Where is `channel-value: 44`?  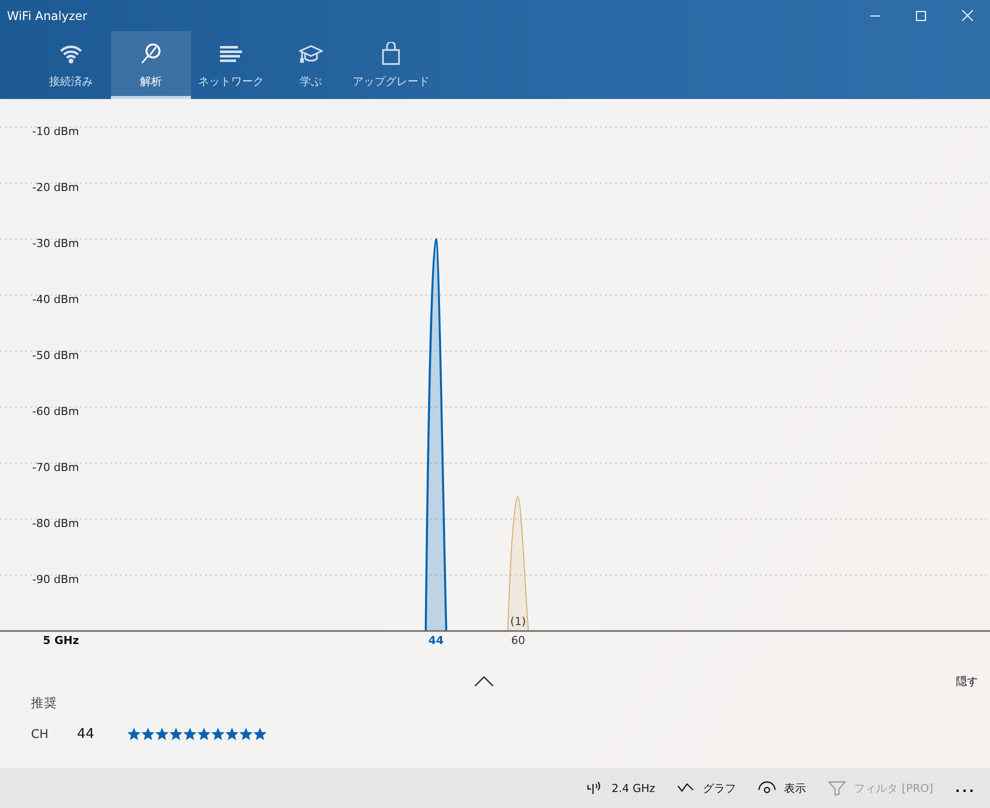 channel-value: 44 is located at coordinates (86, 734).